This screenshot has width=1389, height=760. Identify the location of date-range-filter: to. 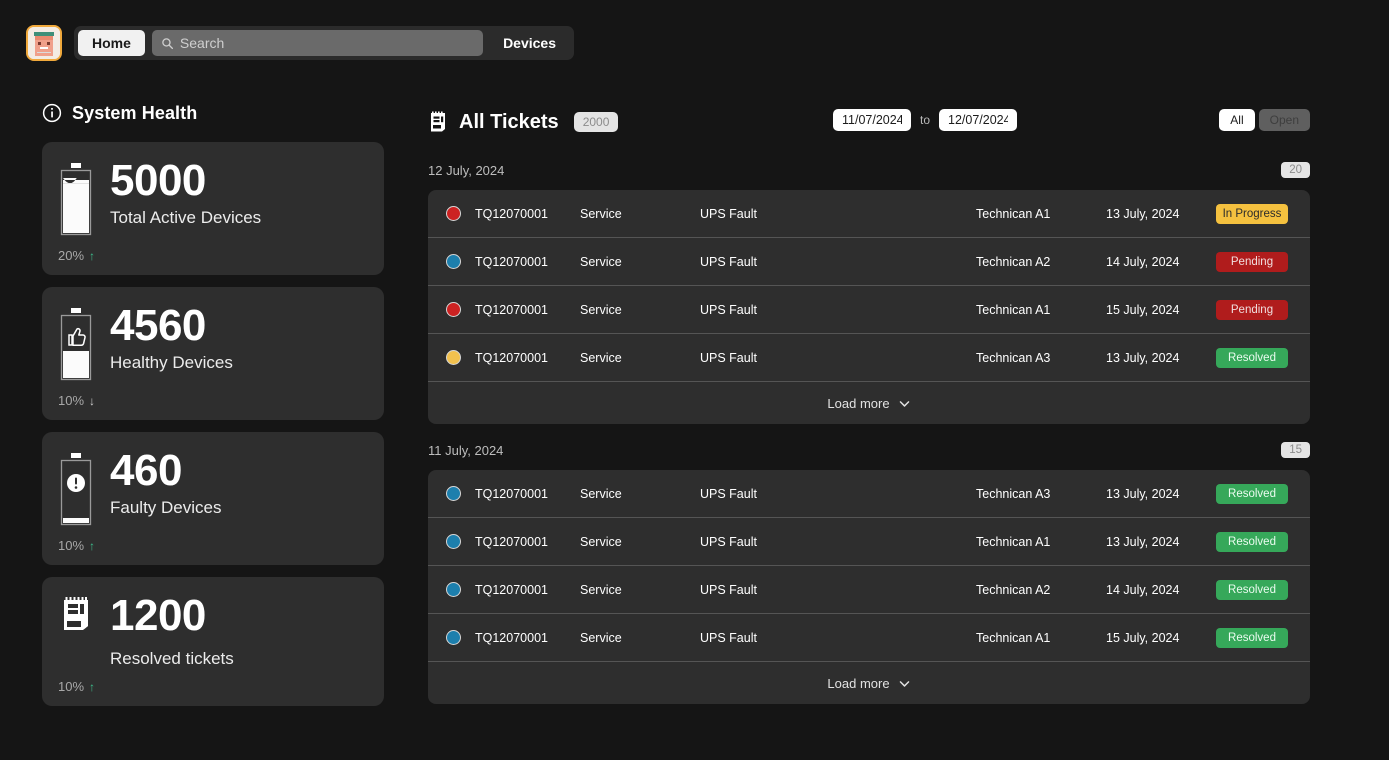
(925, 120).